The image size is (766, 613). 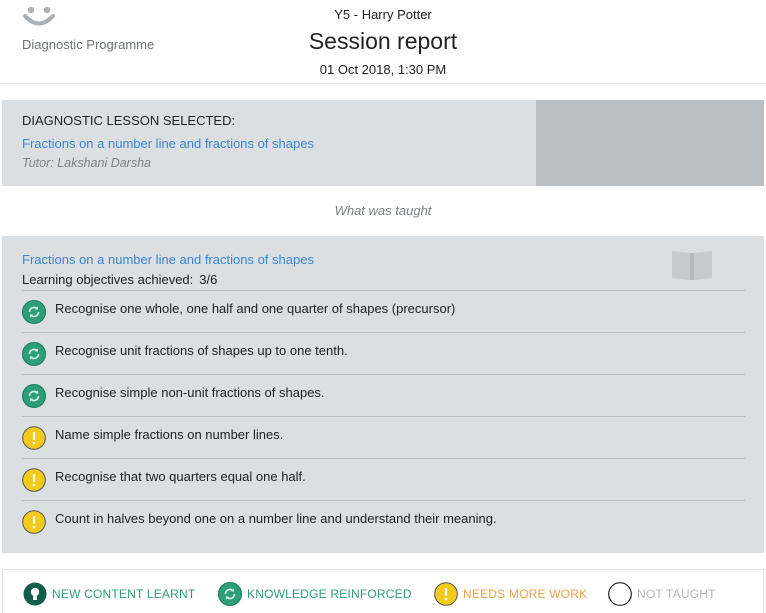 What do you see at coordinates (35, 594) in the screenshot?
I see `lightbulb-icon` at bounding box center [35, 594].